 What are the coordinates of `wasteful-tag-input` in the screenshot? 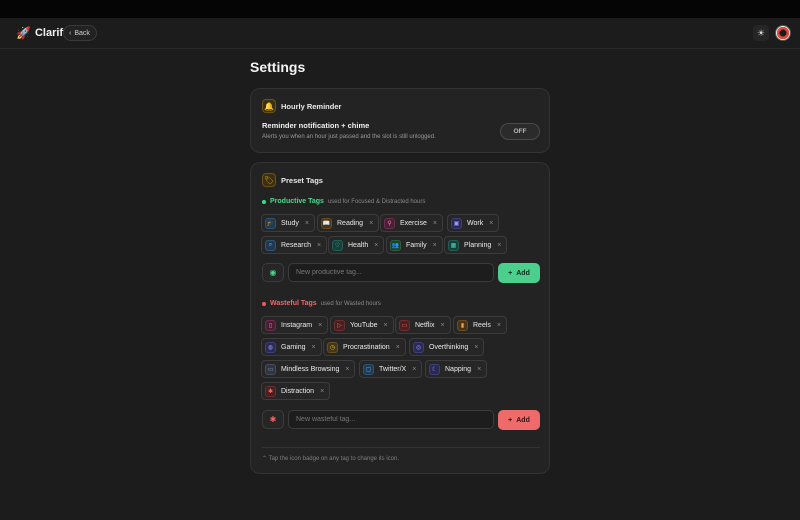 It's located at (391, 419).